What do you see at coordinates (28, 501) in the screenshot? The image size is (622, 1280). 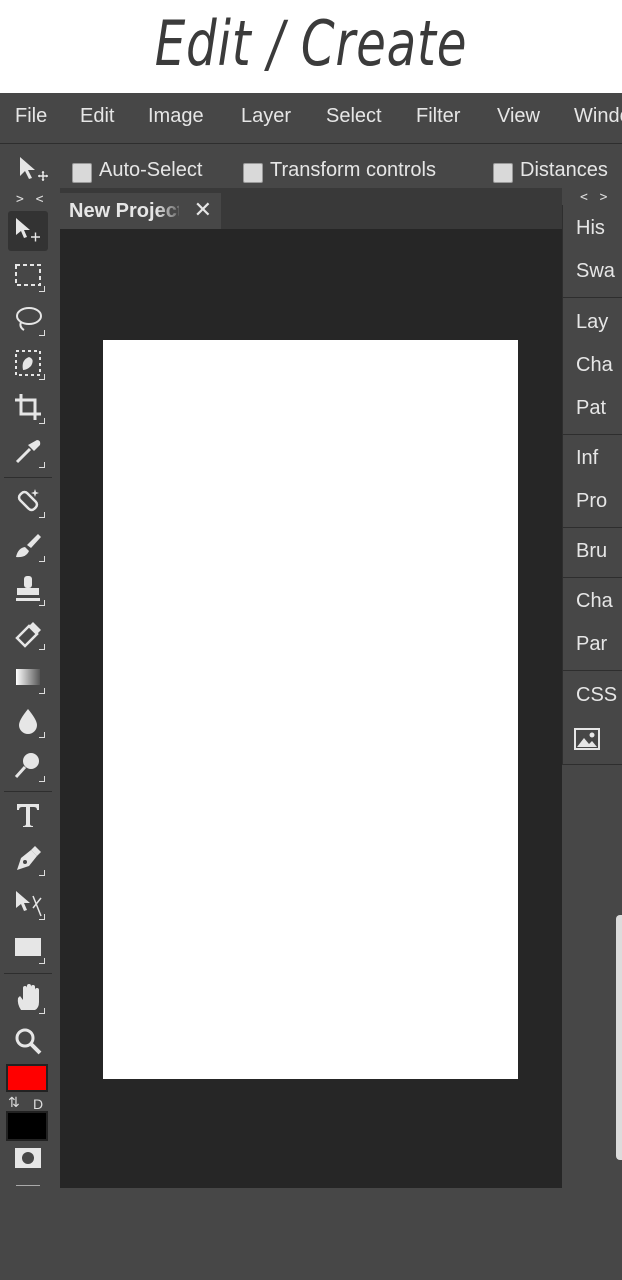 I see `healing-tool-button` at bounding box center [28, 501].